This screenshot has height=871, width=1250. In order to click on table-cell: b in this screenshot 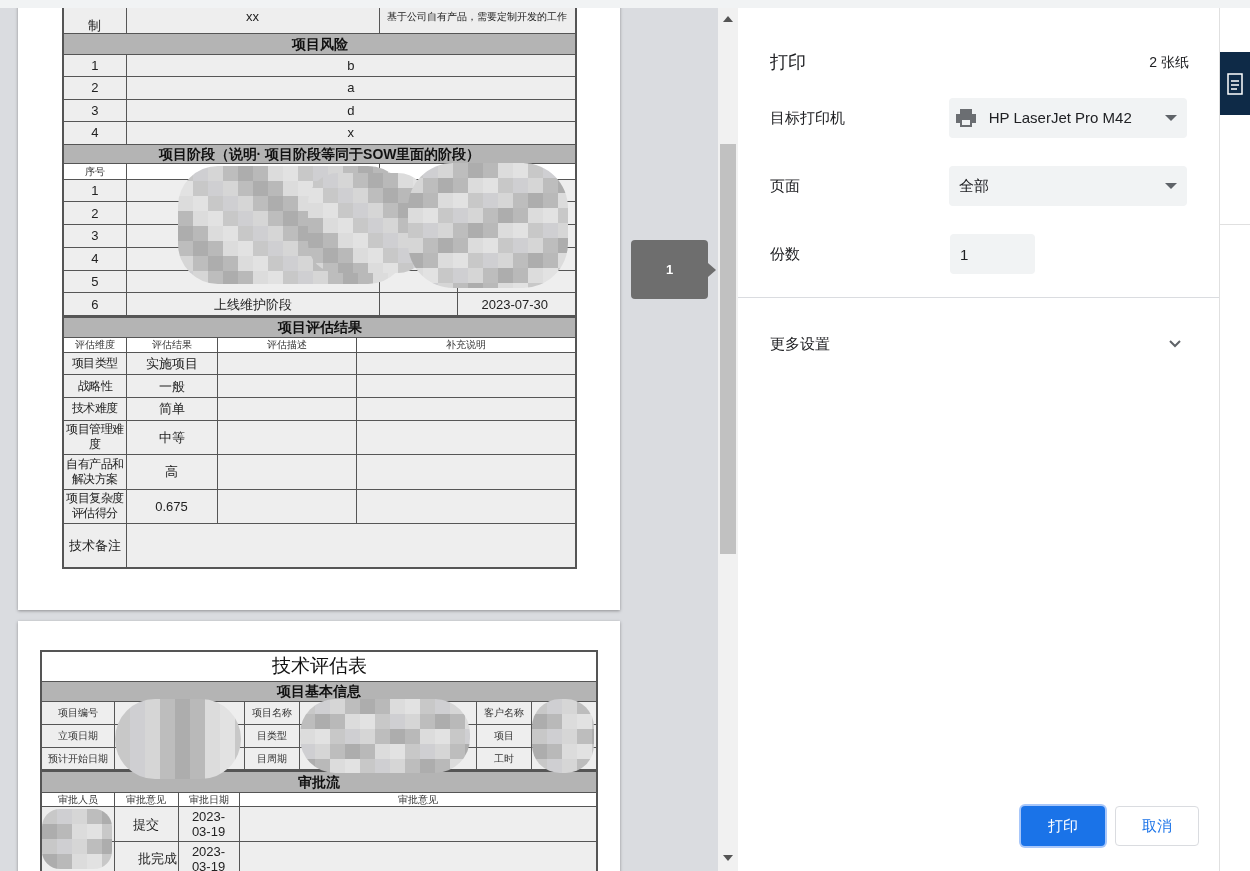, I will do `click(351, 65)`.